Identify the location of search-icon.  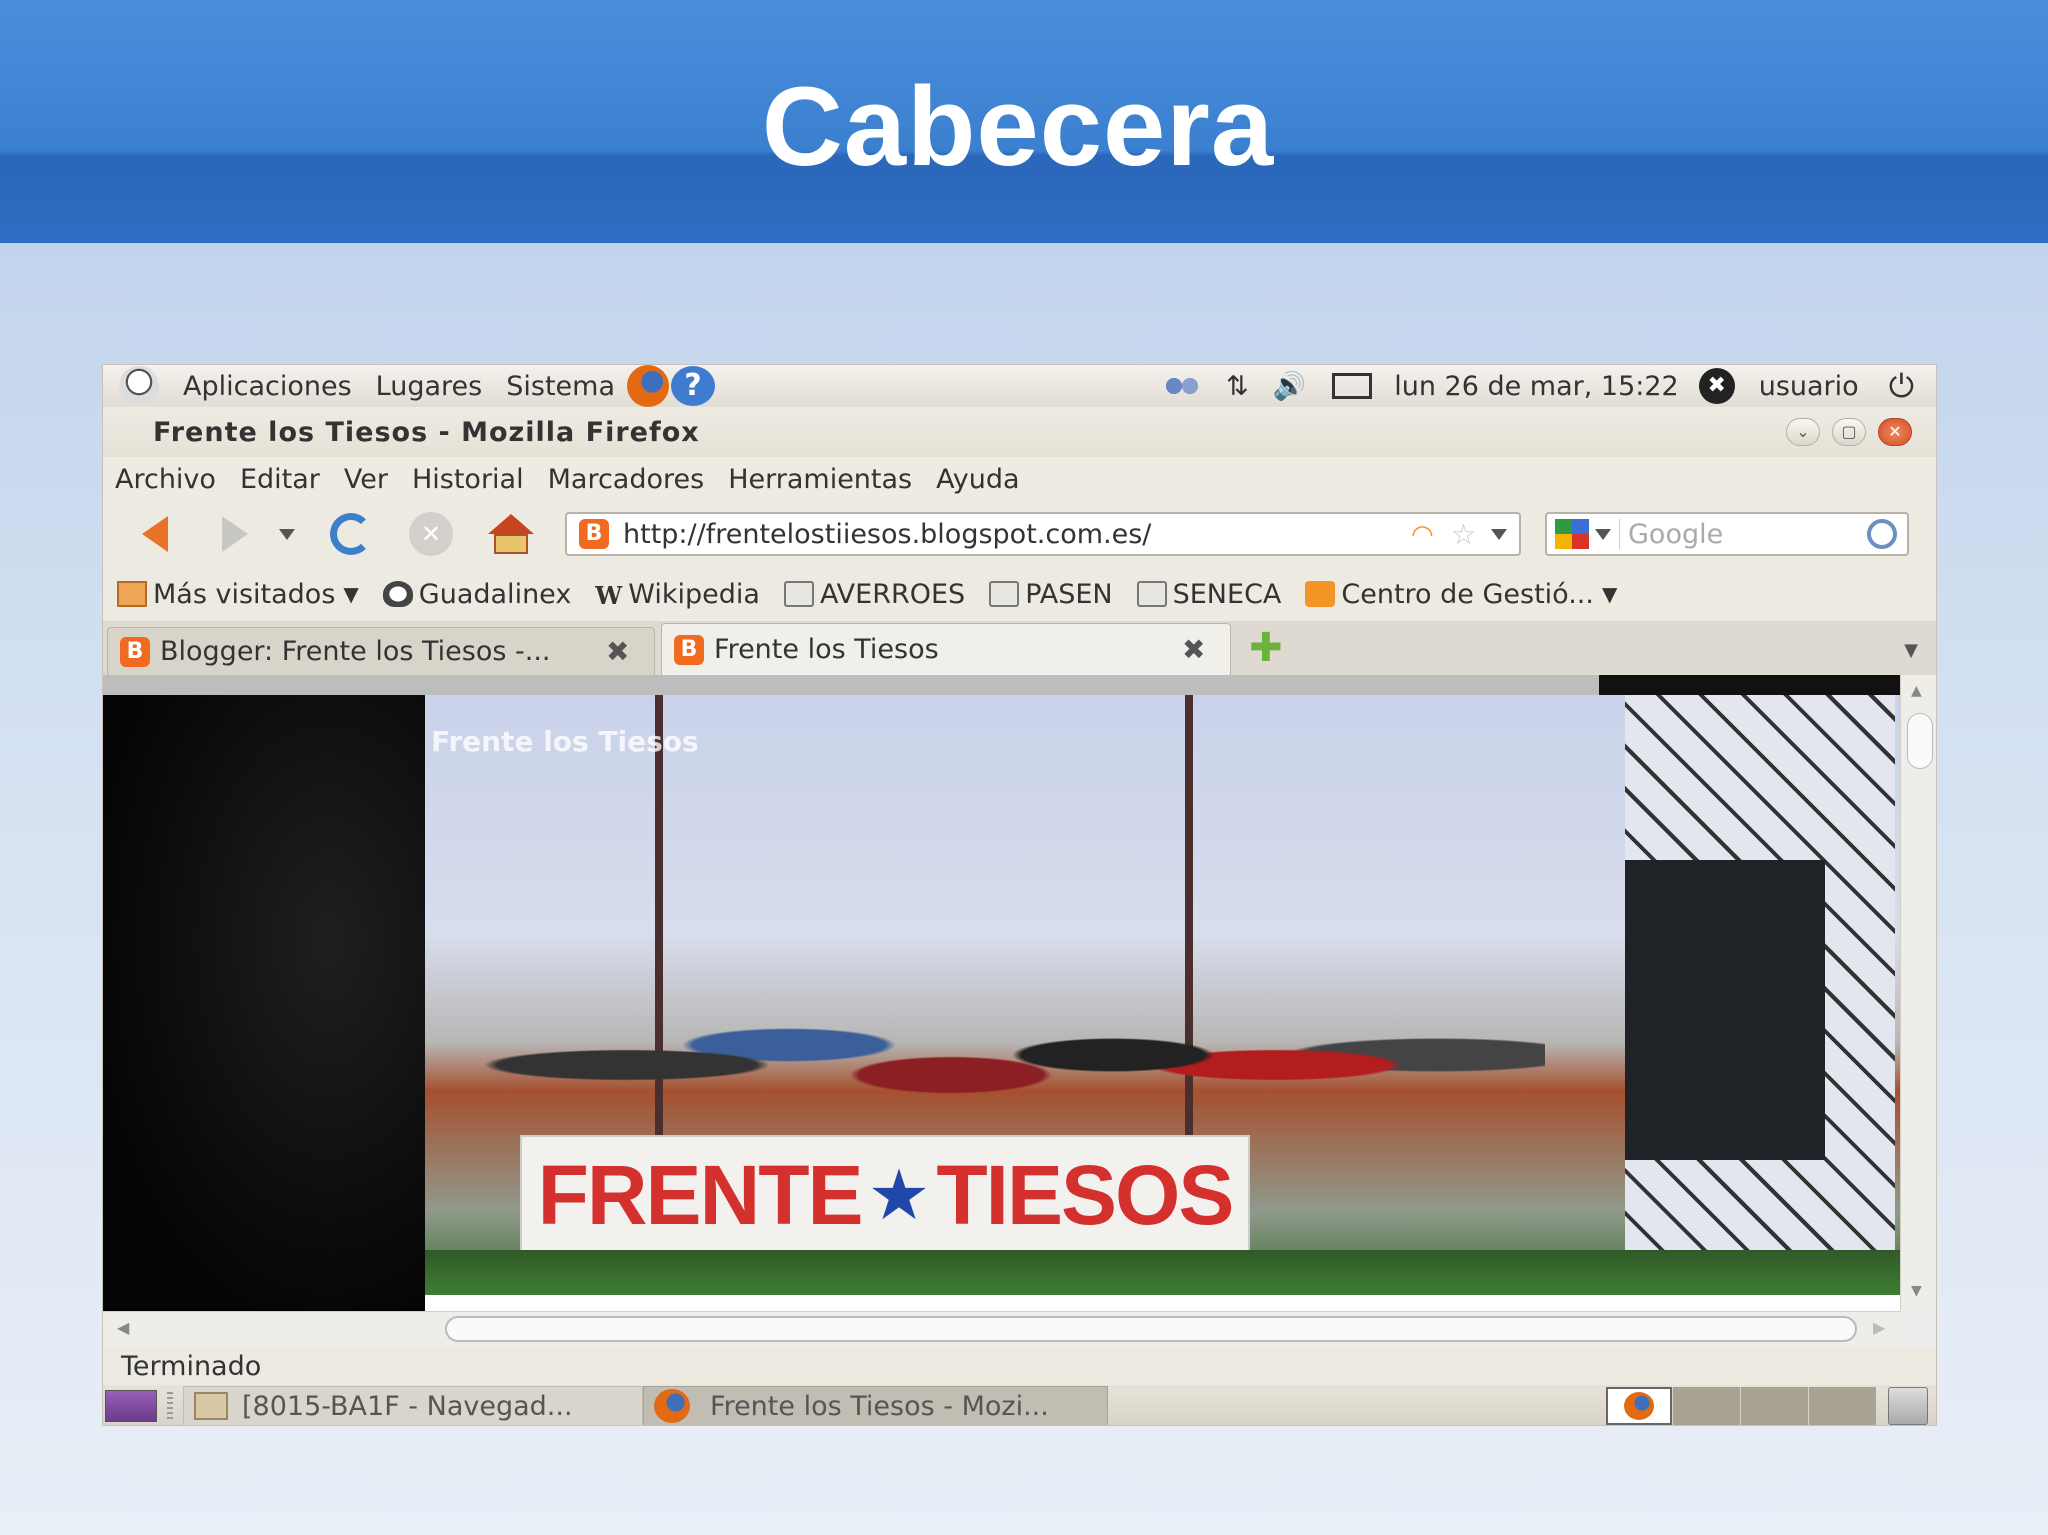
(1882, 534).